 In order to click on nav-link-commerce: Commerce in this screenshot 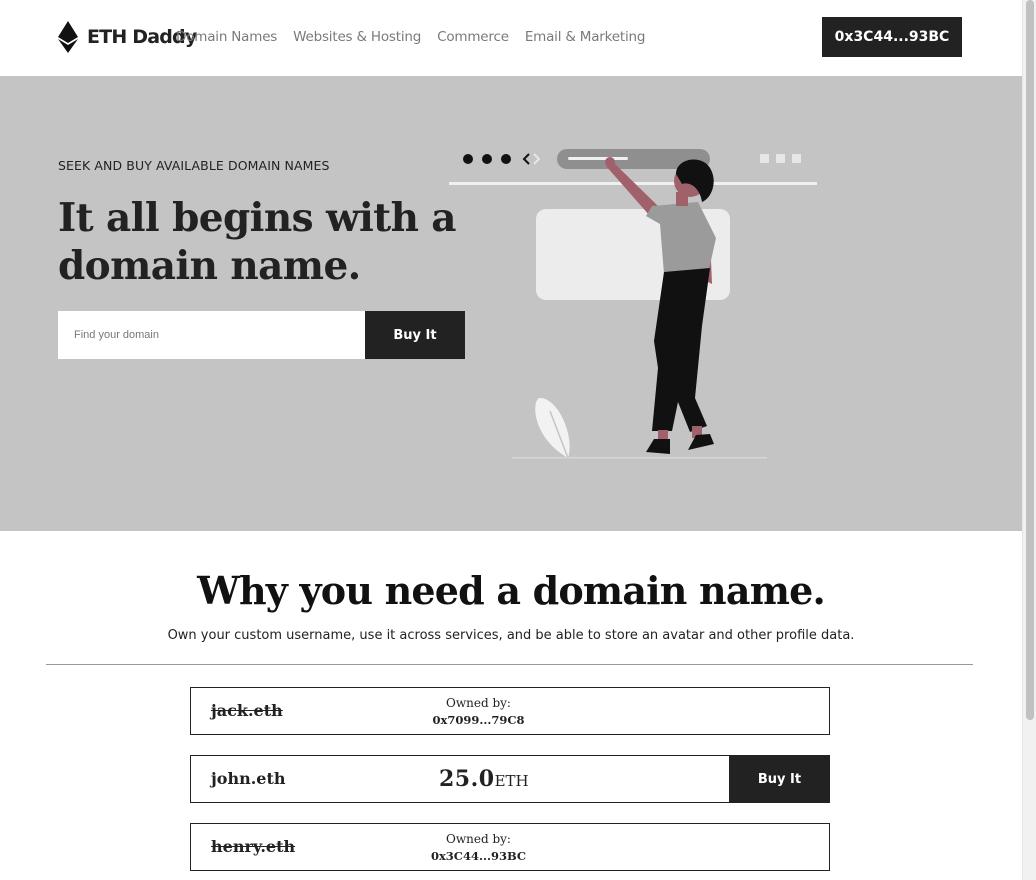, I will do `click(473, 37)`.